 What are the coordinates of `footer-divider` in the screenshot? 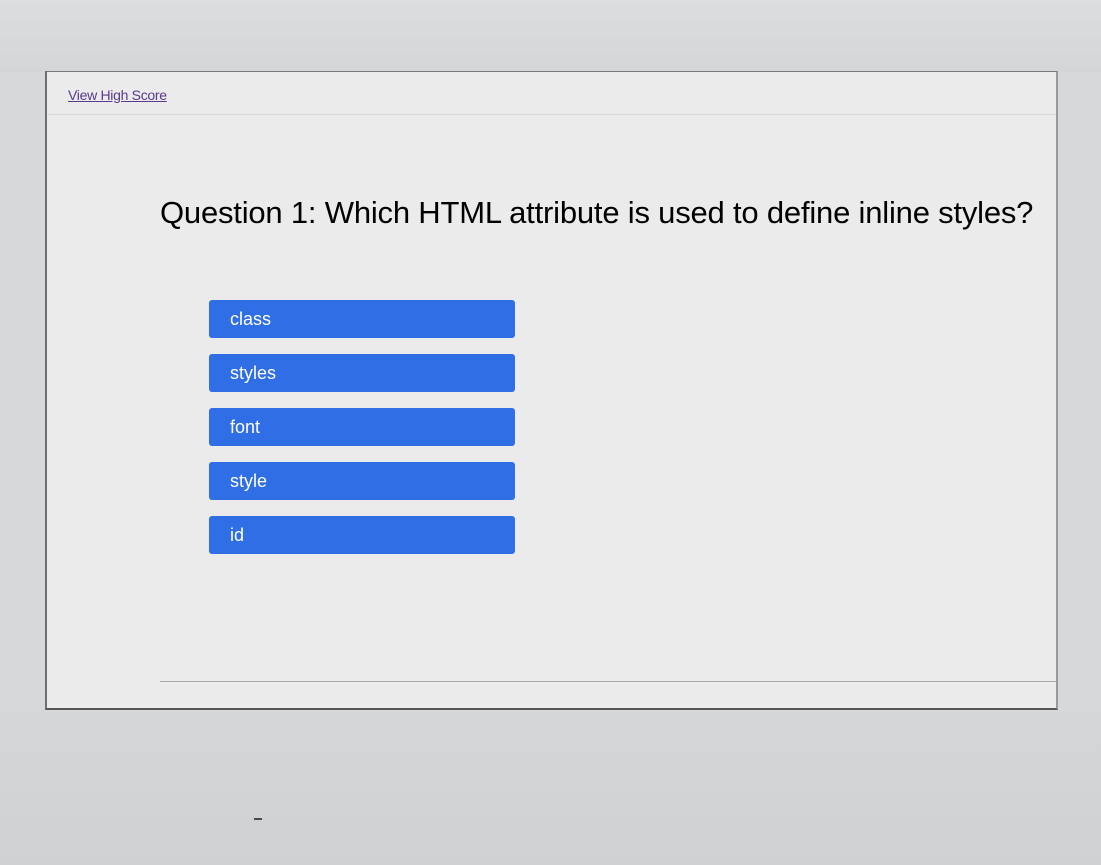 It's located at (608, 681).